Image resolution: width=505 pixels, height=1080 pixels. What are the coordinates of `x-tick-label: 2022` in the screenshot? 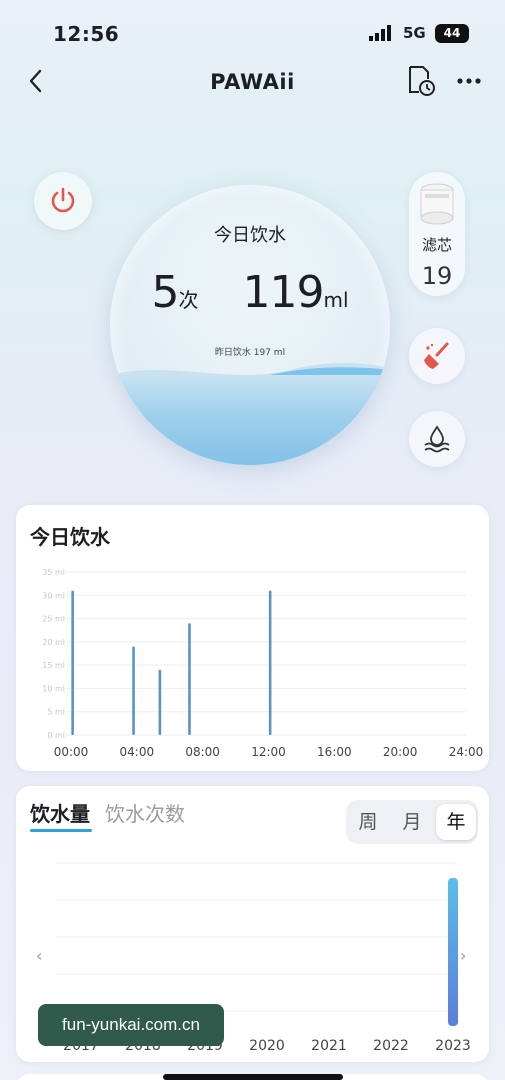 It's located at (391, 1046).